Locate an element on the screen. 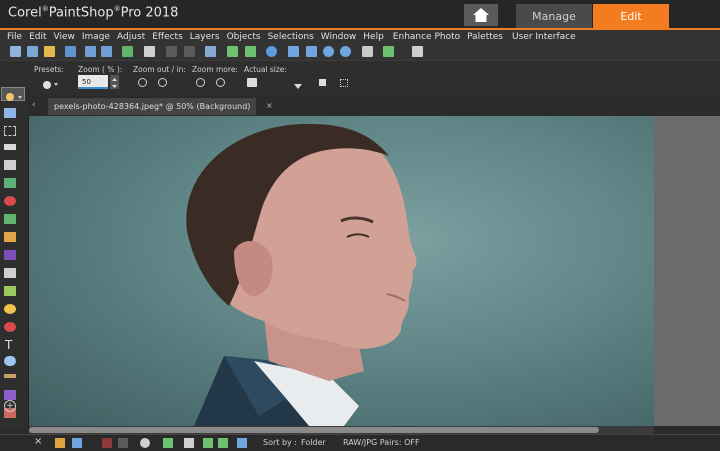 This screenshot has width=720, height=451. organizer-grid-icon is located at coordinates (60, 443).